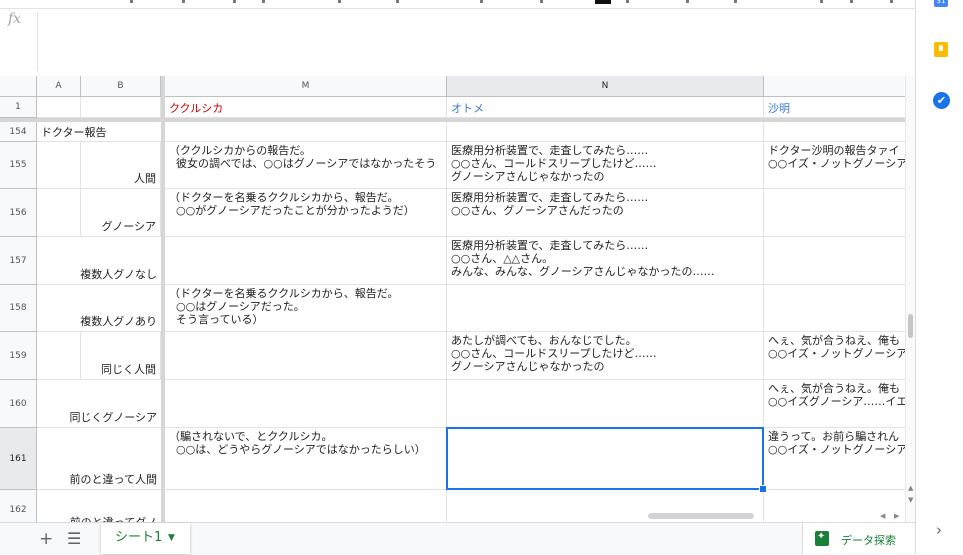 This screenshot has width=963, height=555. What do you see at coordinates (99, 459) in the screenshot?
I see `table-cell: 前のと違って人間` at bounding box center [99, 459].